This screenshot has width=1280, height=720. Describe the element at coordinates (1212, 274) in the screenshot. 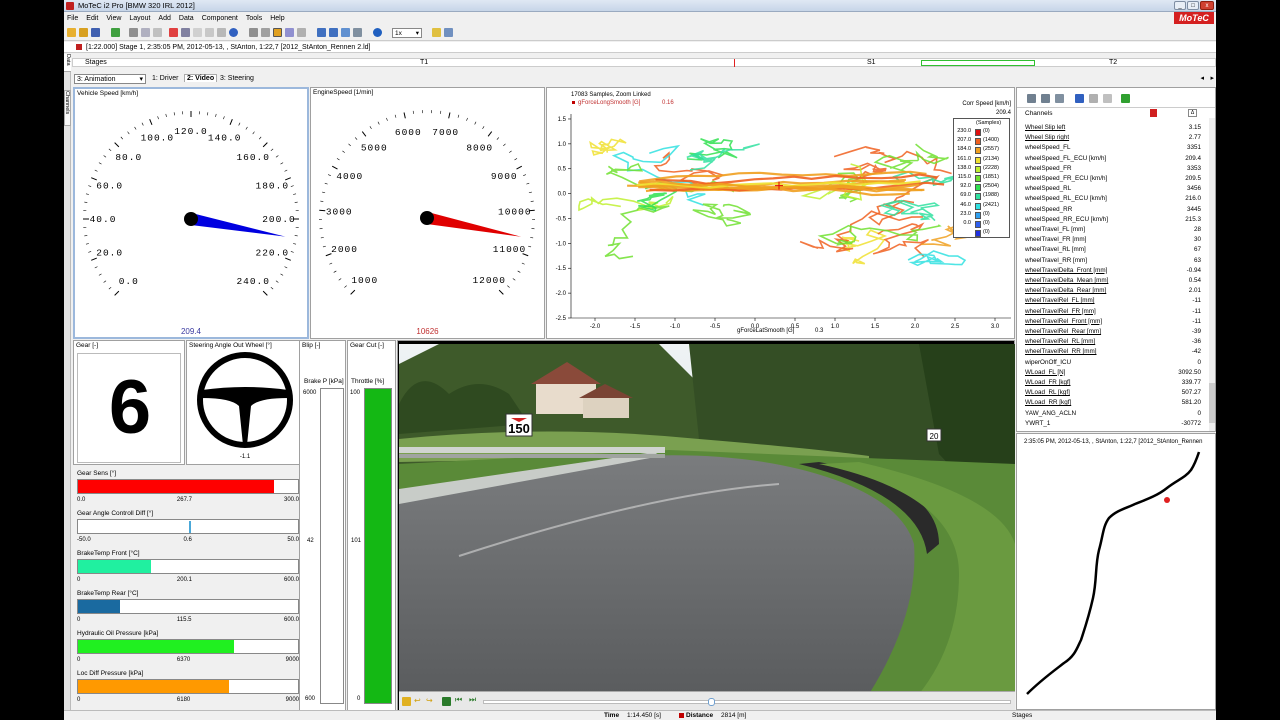

I see `channels-scrollbar` at that location.